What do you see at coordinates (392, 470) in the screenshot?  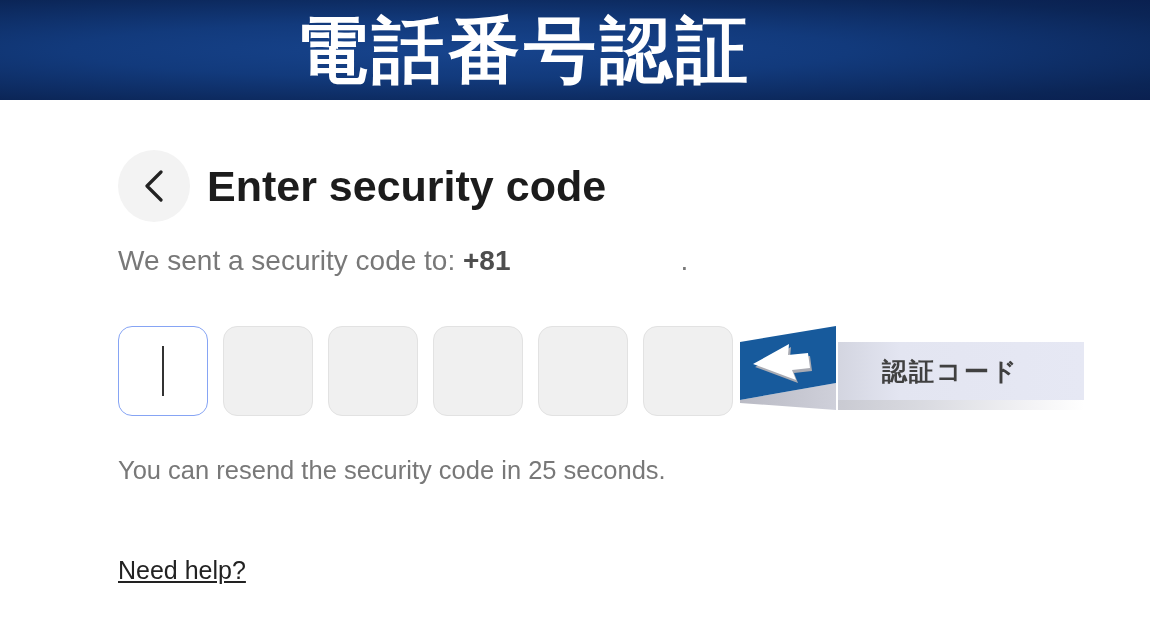 I see `resend-notice: You can resend the security code in 25 seconds.` at bounding box center [392, 470].